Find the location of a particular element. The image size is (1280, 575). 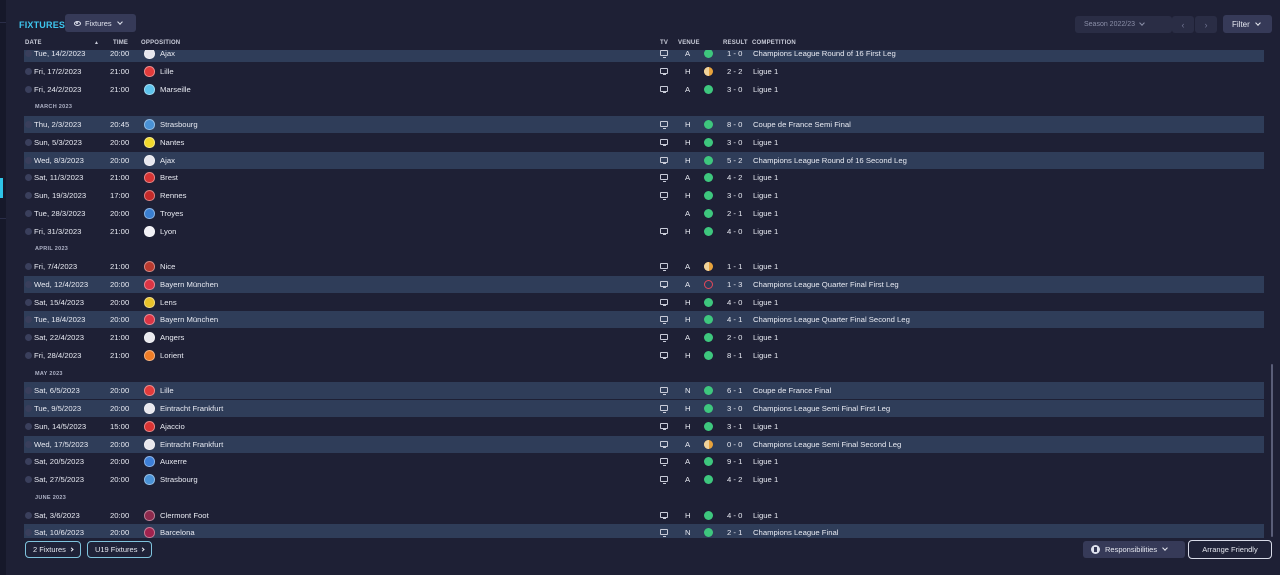

fixture-opposition: Clermont Foot is located at coordinates (184, 515).